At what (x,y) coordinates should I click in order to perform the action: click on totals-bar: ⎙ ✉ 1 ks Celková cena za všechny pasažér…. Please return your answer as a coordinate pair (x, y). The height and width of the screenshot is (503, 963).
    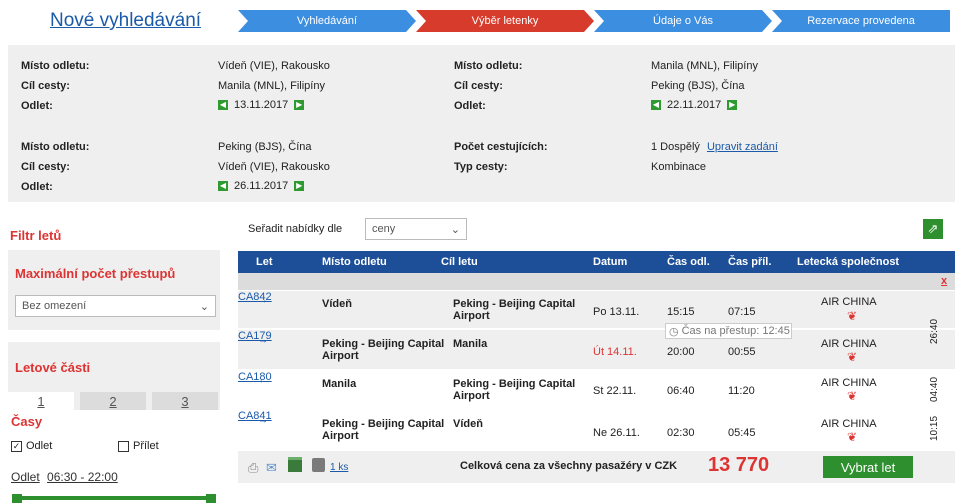
    Looking at the image, I should click on (596, 467).